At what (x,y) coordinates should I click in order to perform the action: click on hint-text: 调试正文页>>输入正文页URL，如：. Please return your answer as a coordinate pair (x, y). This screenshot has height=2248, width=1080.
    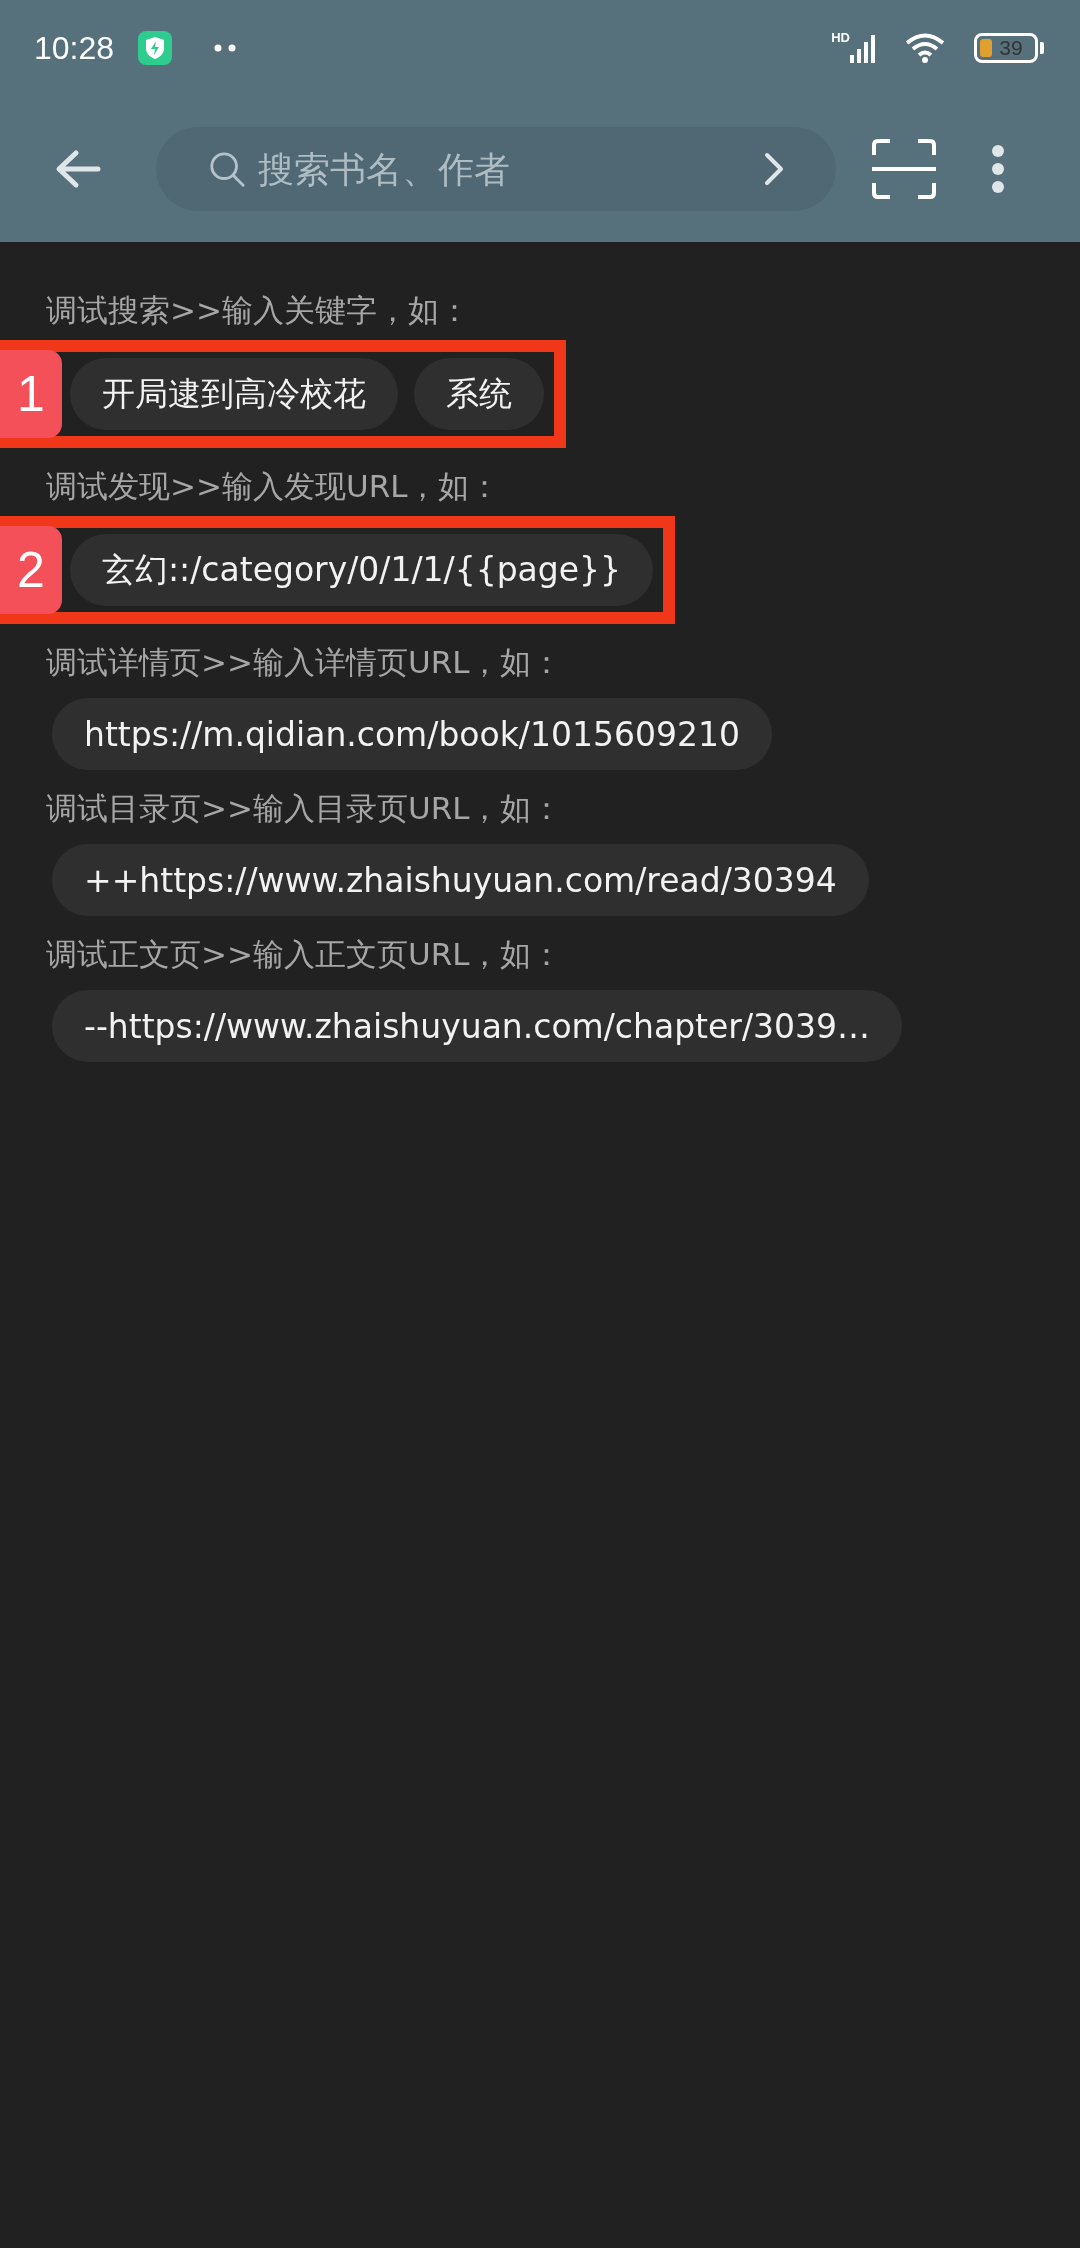
    Looking at the image, I should click on (305, 954).